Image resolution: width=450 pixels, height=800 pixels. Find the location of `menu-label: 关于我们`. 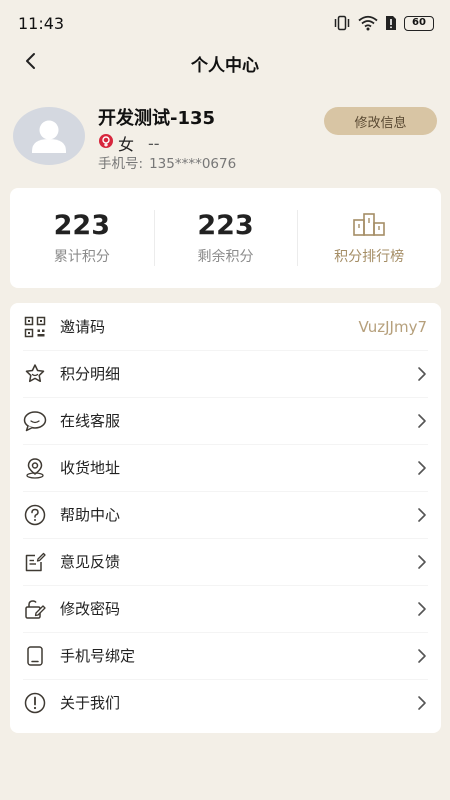

menu-label: 关于我们 is located at coordinates (90, 703).